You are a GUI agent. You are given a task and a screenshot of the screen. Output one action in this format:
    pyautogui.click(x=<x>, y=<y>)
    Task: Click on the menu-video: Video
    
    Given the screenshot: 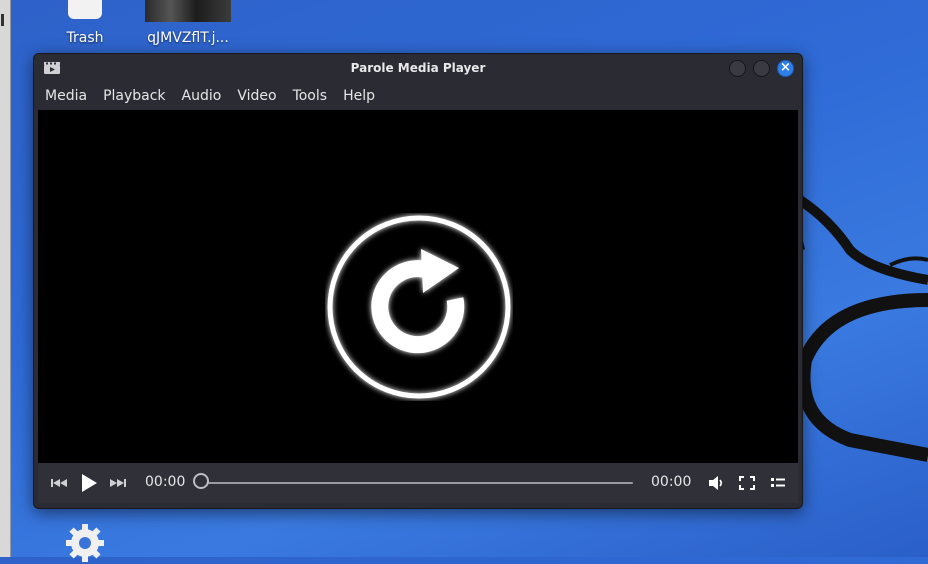 What is the action you would take?
    pyautogui.click(x=256, y=97)
    